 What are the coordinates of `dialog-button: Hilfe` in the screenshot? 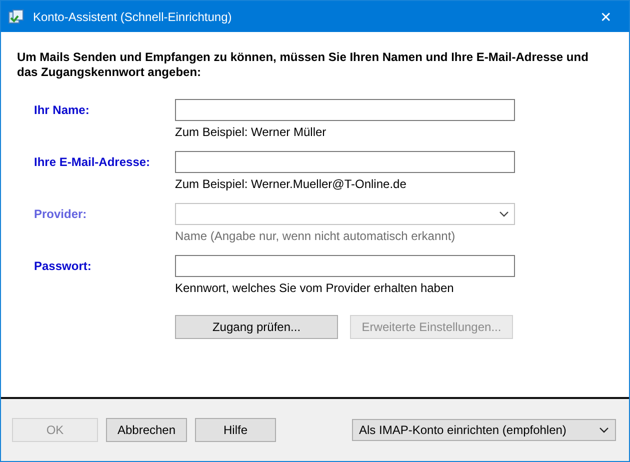 It's located at (235, 430).